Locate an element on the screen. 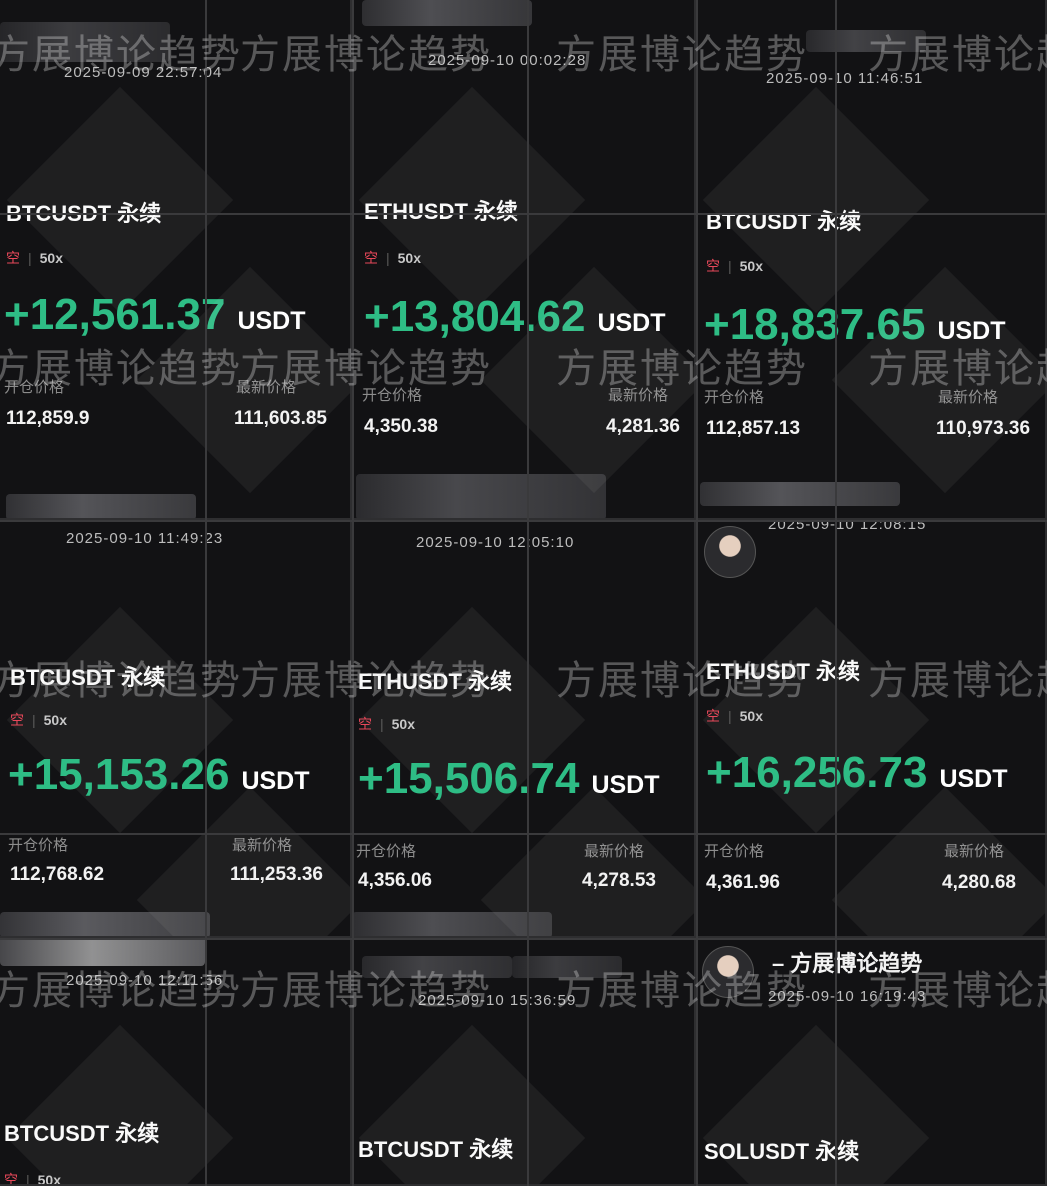  last-price: 4,281.36 is located at coordinates (643, 426).